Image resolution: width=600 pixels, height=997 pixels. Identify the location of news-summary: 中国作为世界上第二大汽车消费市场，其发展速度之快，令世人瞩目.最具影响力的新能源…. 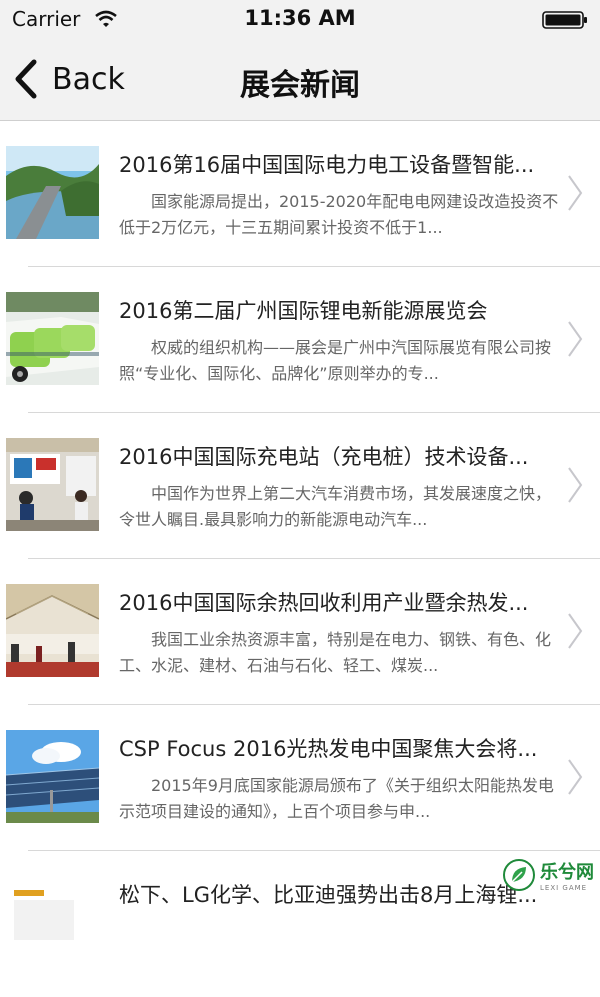
(342, 509).